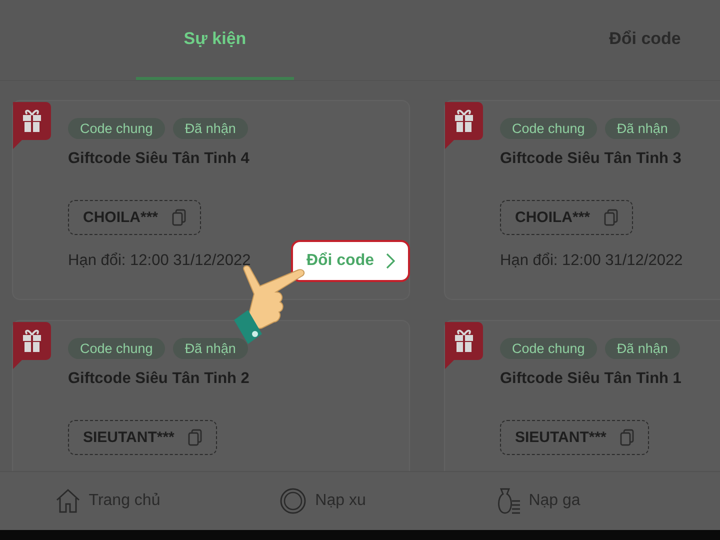 The height and width of the screenshot is (540, 720). Describe the element at coordinates (390, 261) in the screenshot. I see `chevron-icon` at that location.